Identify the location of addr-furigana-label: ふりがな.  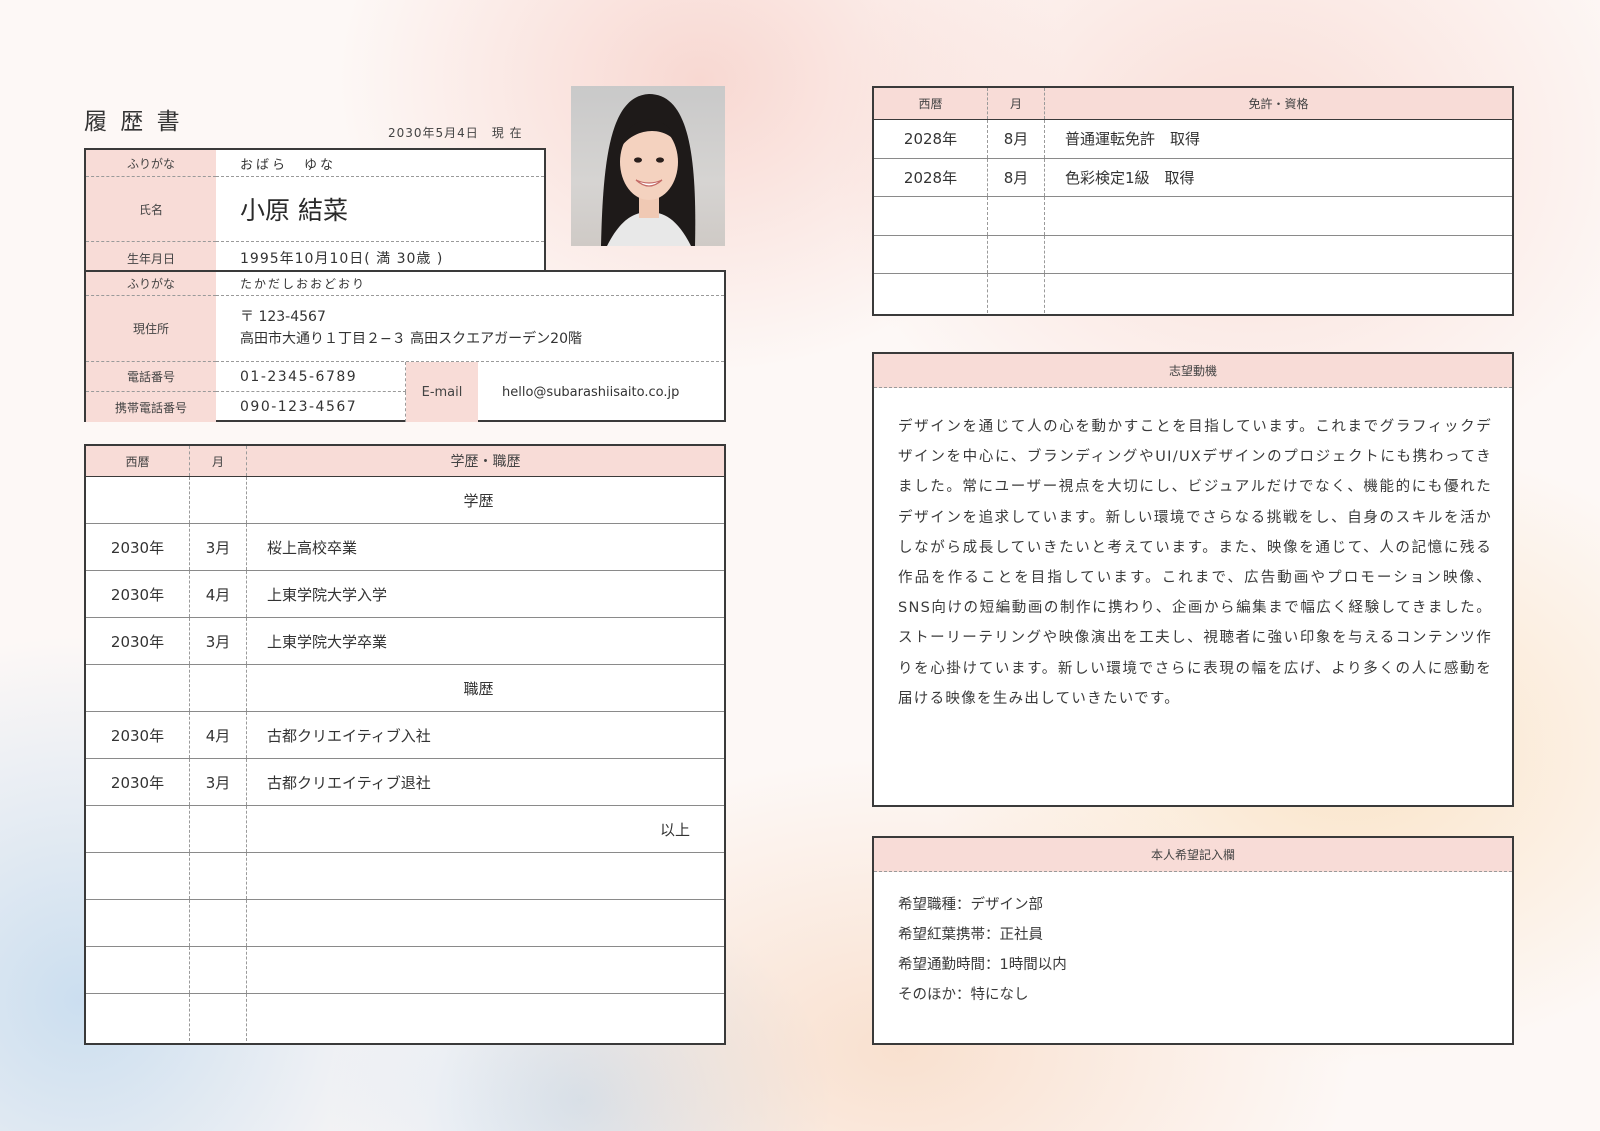
(150, 284).